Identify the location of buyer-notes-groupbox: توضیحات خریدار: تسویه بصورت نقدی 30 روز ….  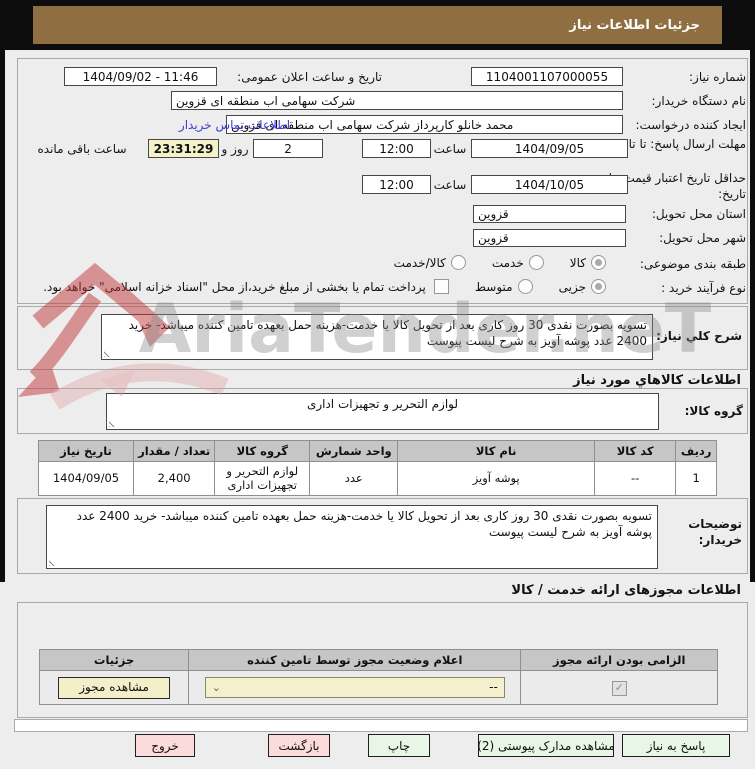
(382, 536).